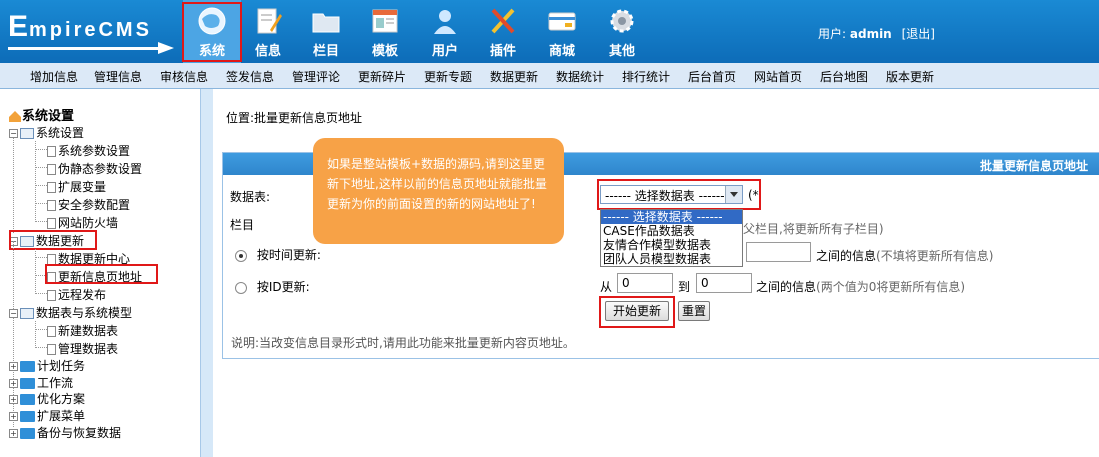 This screenshot has width=1099, height=457. Describe the element at coordinates (242, 225) in the screenshot. I see `column-label: 栏目` at that location.